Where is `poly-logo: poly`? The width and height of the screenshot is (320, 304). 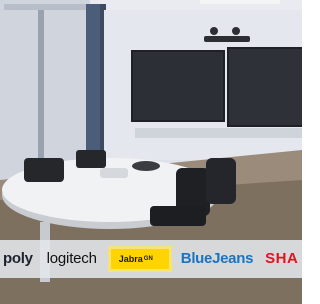
poly-logo: poly is located at coordinates (18, 258).